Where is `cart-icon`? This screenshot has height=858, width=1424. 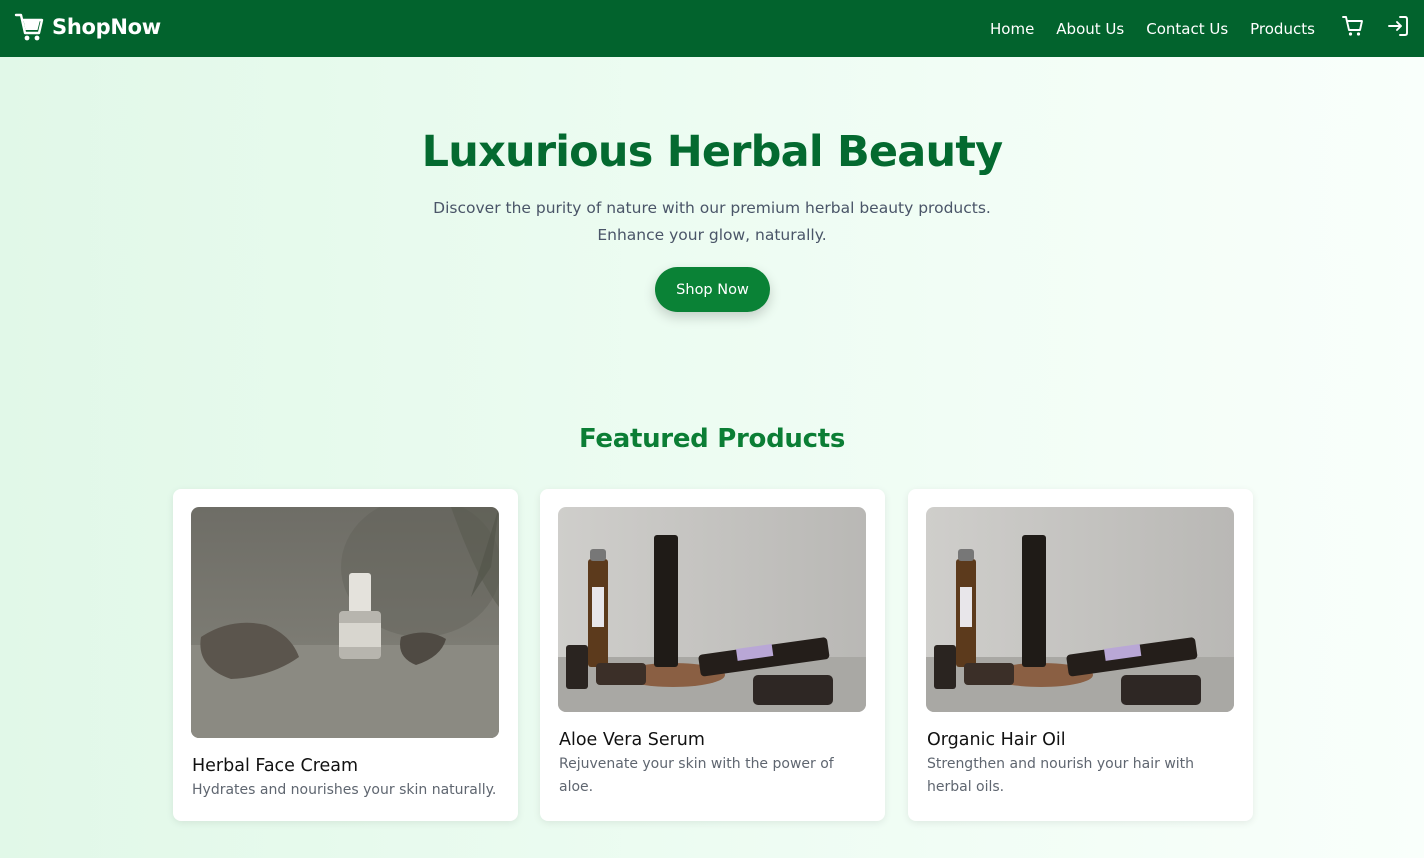 cart-icon is located at coordinates (1353, 26).